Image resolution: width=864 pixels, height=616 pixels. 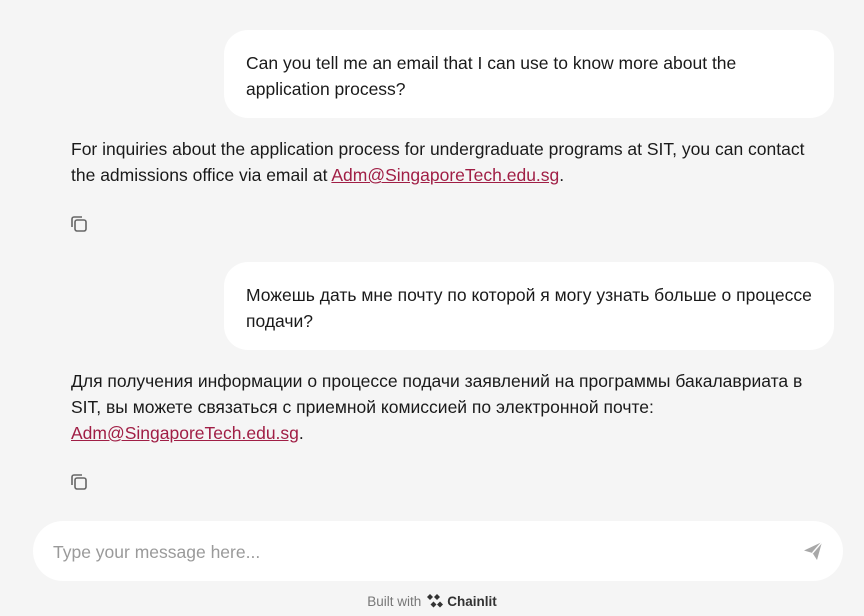 I want to click on chainlit-logo-icon, so click(x=435, y=601).